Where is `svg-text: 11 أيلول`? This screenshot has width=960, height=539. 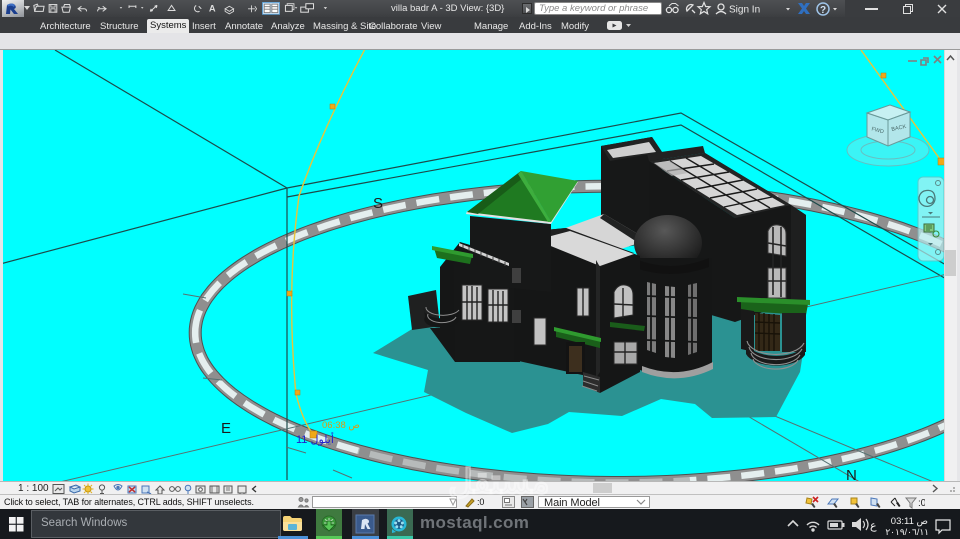 svg-text: 11 أيلول is located at coordinates (315, 439).